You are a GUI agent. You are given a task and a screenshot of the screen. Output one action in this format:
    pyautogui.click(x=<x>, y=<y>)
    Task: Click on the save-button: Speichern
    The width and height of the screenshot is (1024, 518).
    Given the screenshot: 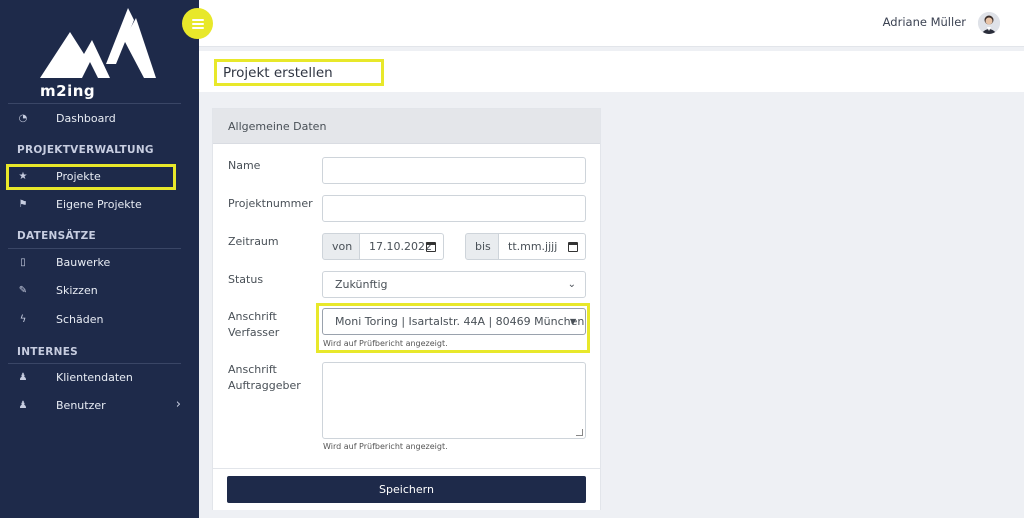 What is the action you would take?
    pyautogui.click(x=406, y=489)
    